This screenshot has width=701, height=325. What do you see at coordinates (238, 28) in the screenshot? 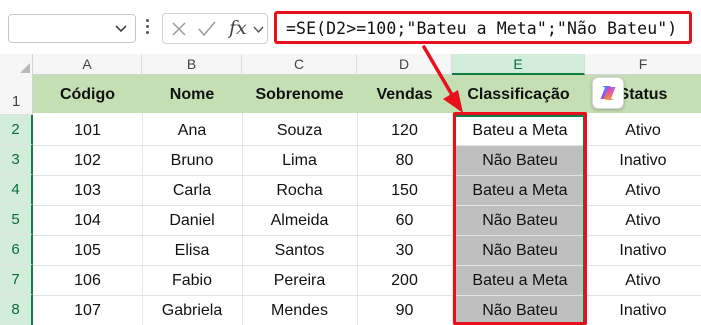
I see `insert-function-button: fx` at bounding box center [238, 28].